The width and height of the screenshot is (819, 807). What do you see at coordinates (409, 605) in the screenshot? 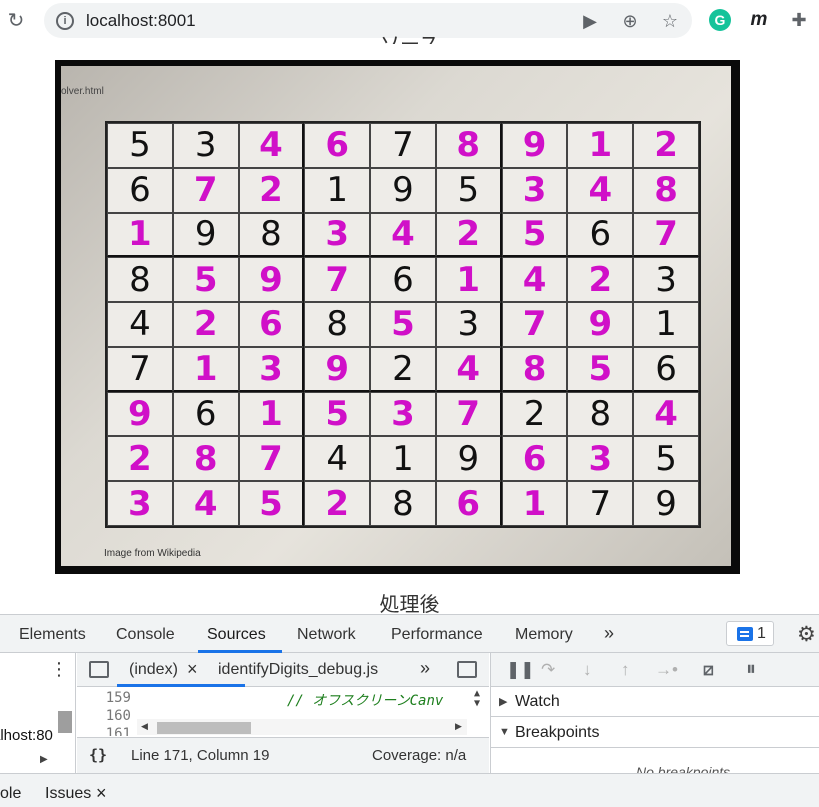
I see `processed-heading: 処理後` at bounding box center [409, 605].